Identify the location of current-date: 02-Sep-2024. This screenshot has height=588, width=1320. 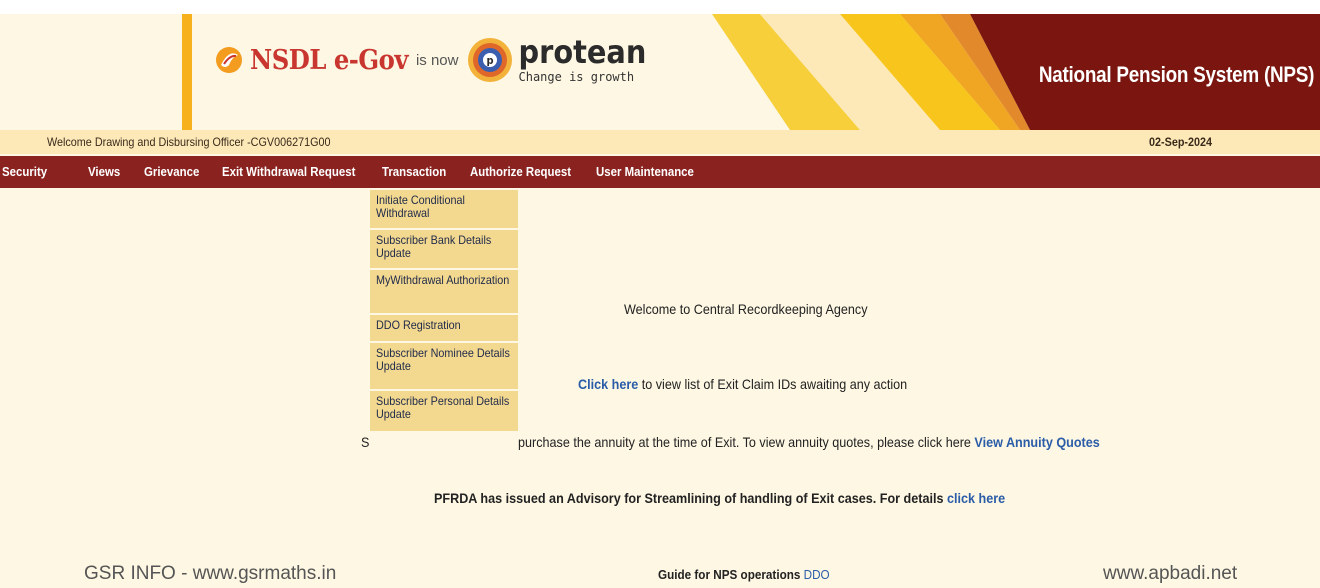
(1181, 142).